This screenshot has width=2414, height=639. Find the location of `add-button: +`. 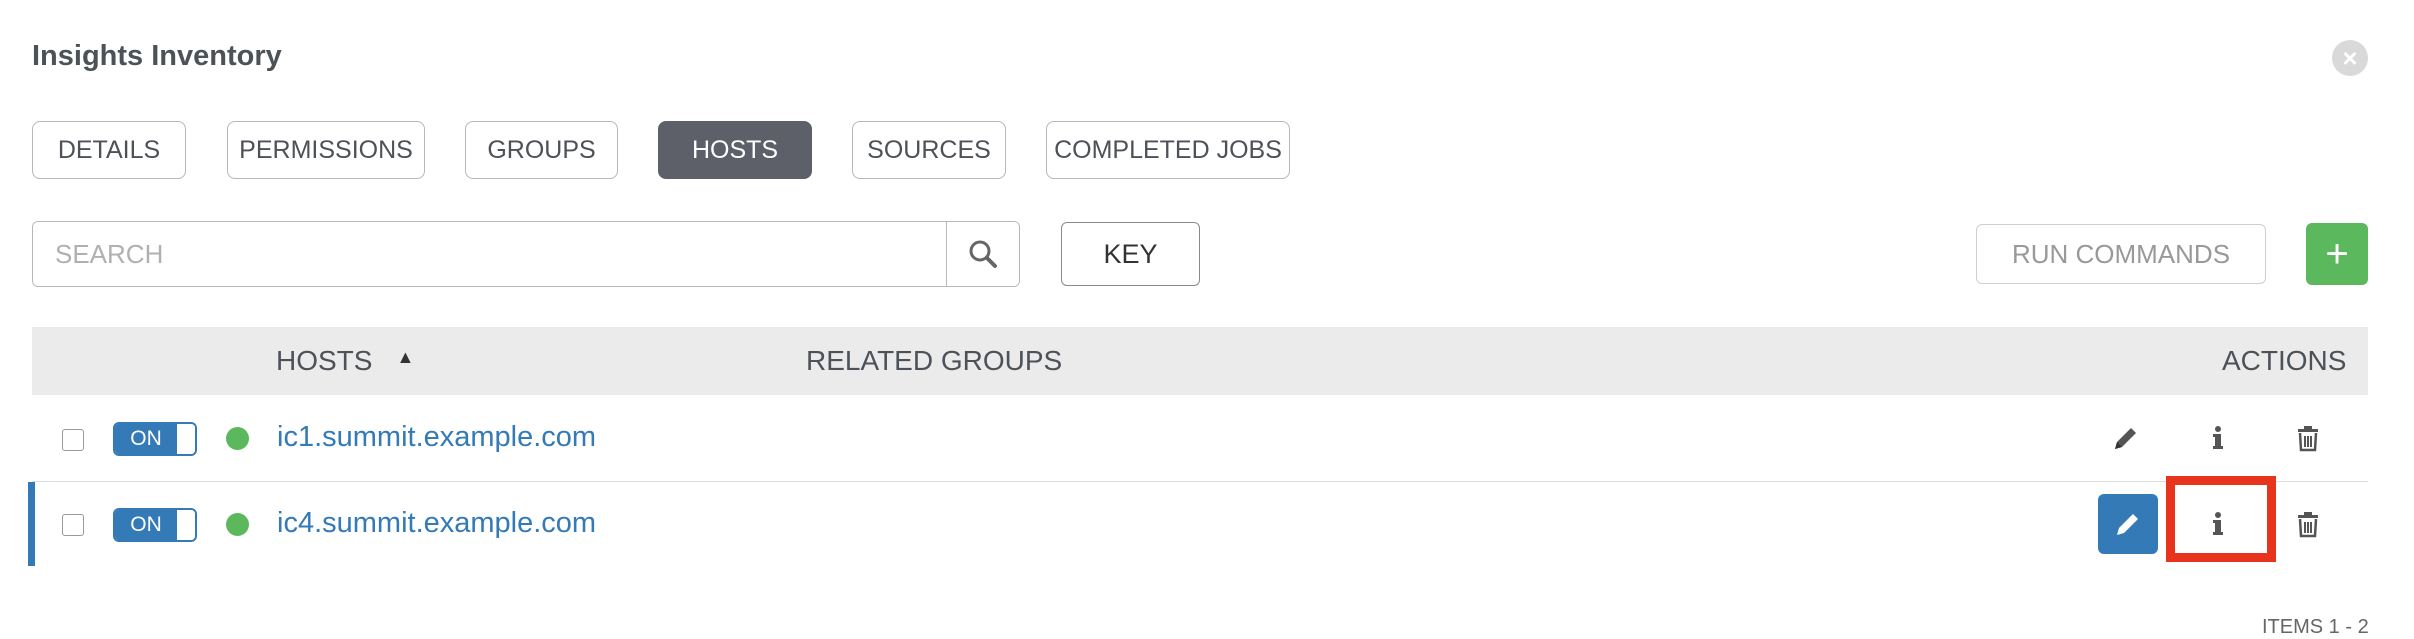

add-button: + is located at coordinates (2337, 254).